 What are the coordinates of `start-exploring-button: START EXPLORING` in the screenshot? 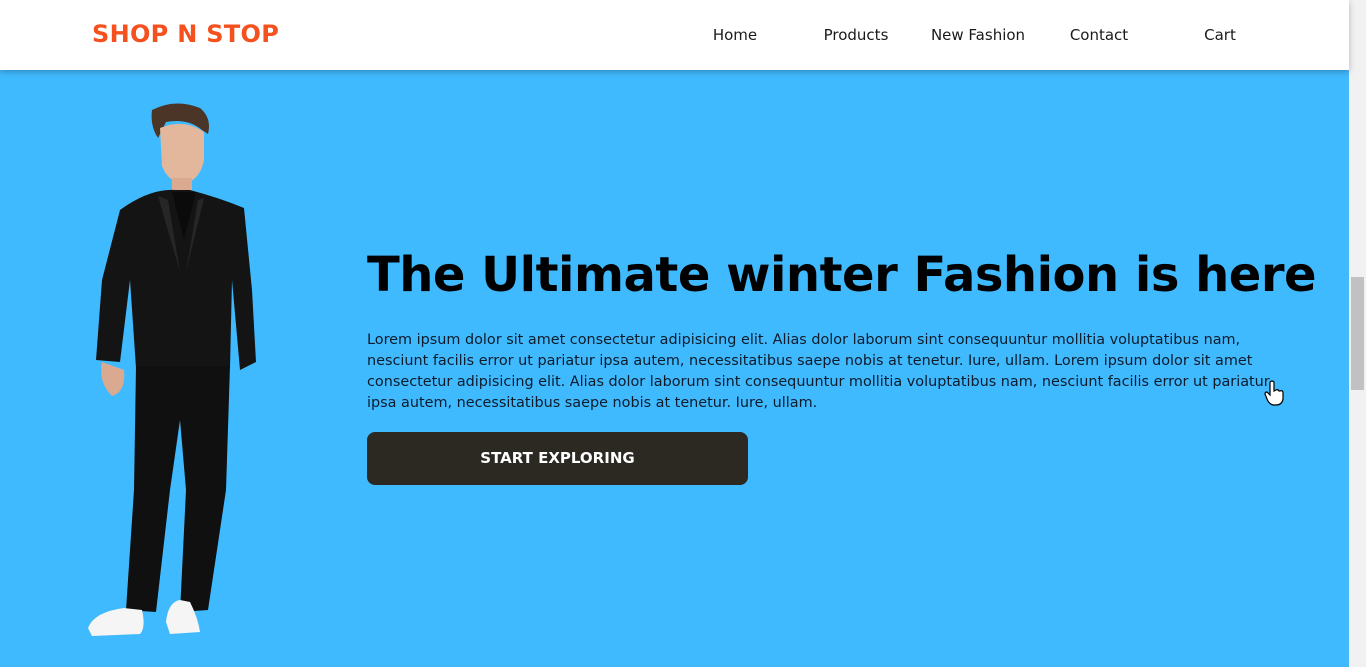 It's located at (557, 458).